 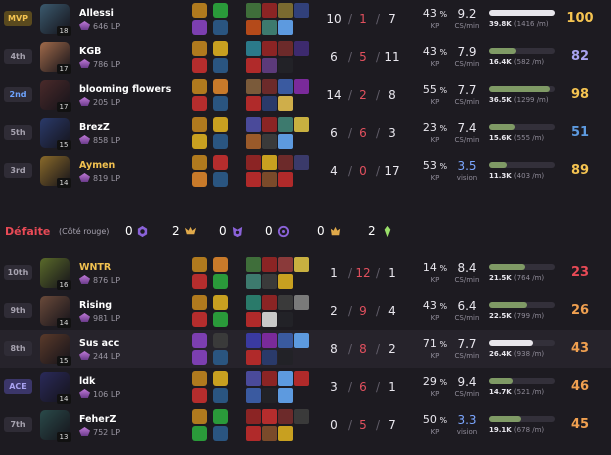 I want to click on cs-per-min-value: 7.9, so click(x=467, y=52).